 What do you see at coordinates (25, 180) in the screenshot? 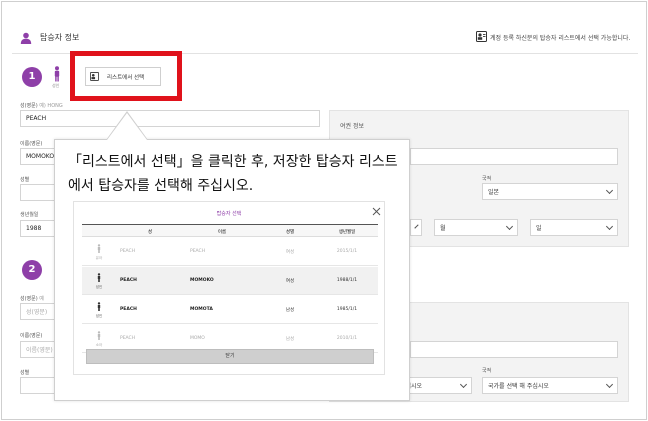
I see `gender-label: 성별` at bounding box center [25, 180].